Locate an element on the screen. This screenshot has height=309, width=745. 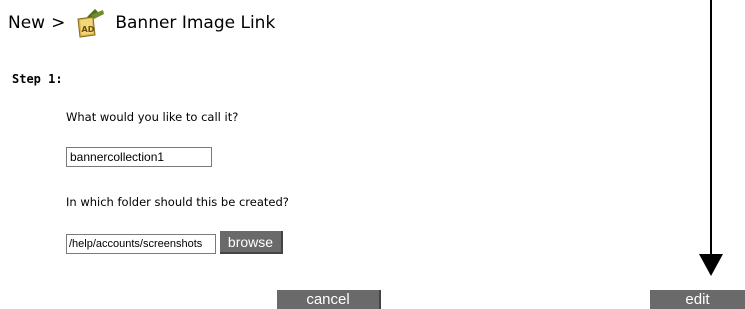
name-question: What would you like to call it? is located at coordinates (152, 117).